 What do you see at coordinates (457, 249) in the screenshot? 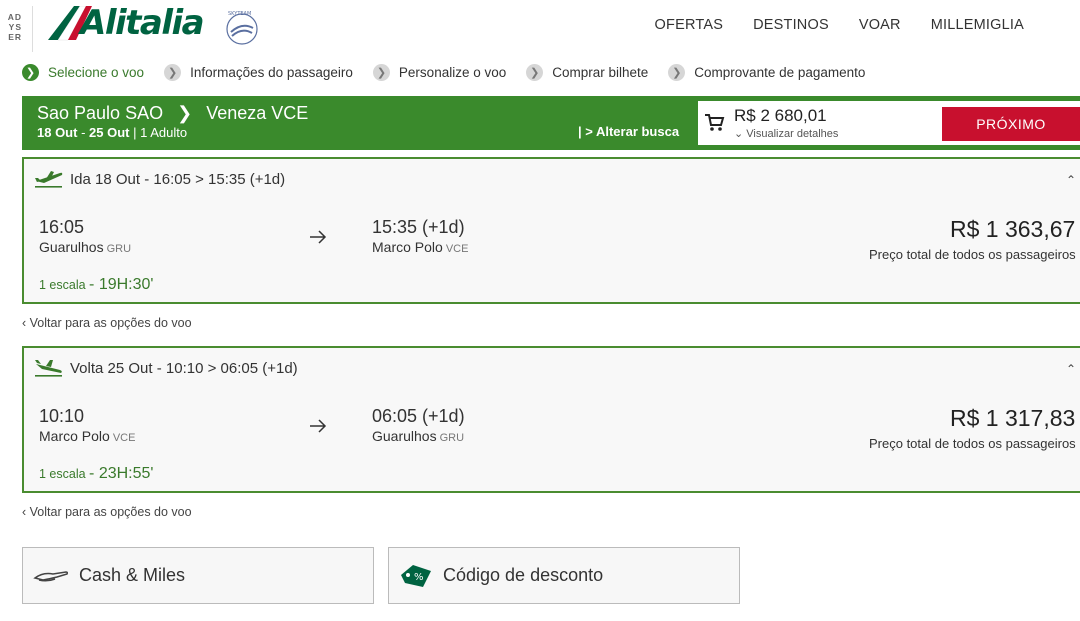
I see `arrival-code: VCE` at bounding box center [457, 249].